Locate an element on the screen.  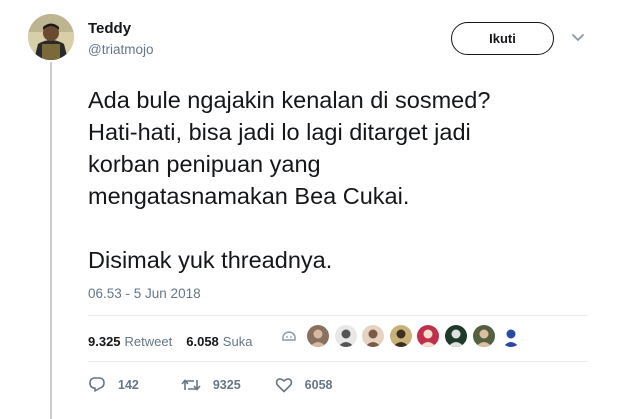
like-action: 6058 is located at coordinates (304, 385).